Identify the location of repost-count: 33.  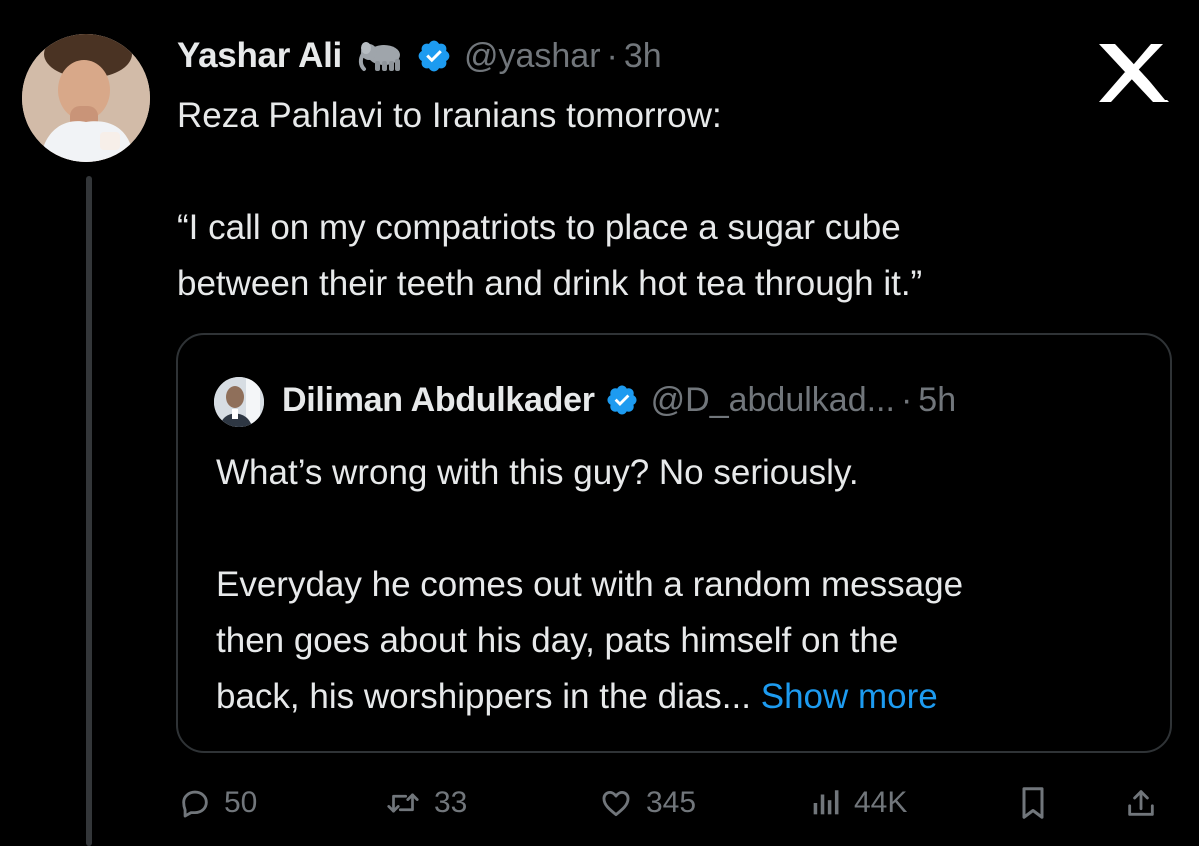
(451, 802).